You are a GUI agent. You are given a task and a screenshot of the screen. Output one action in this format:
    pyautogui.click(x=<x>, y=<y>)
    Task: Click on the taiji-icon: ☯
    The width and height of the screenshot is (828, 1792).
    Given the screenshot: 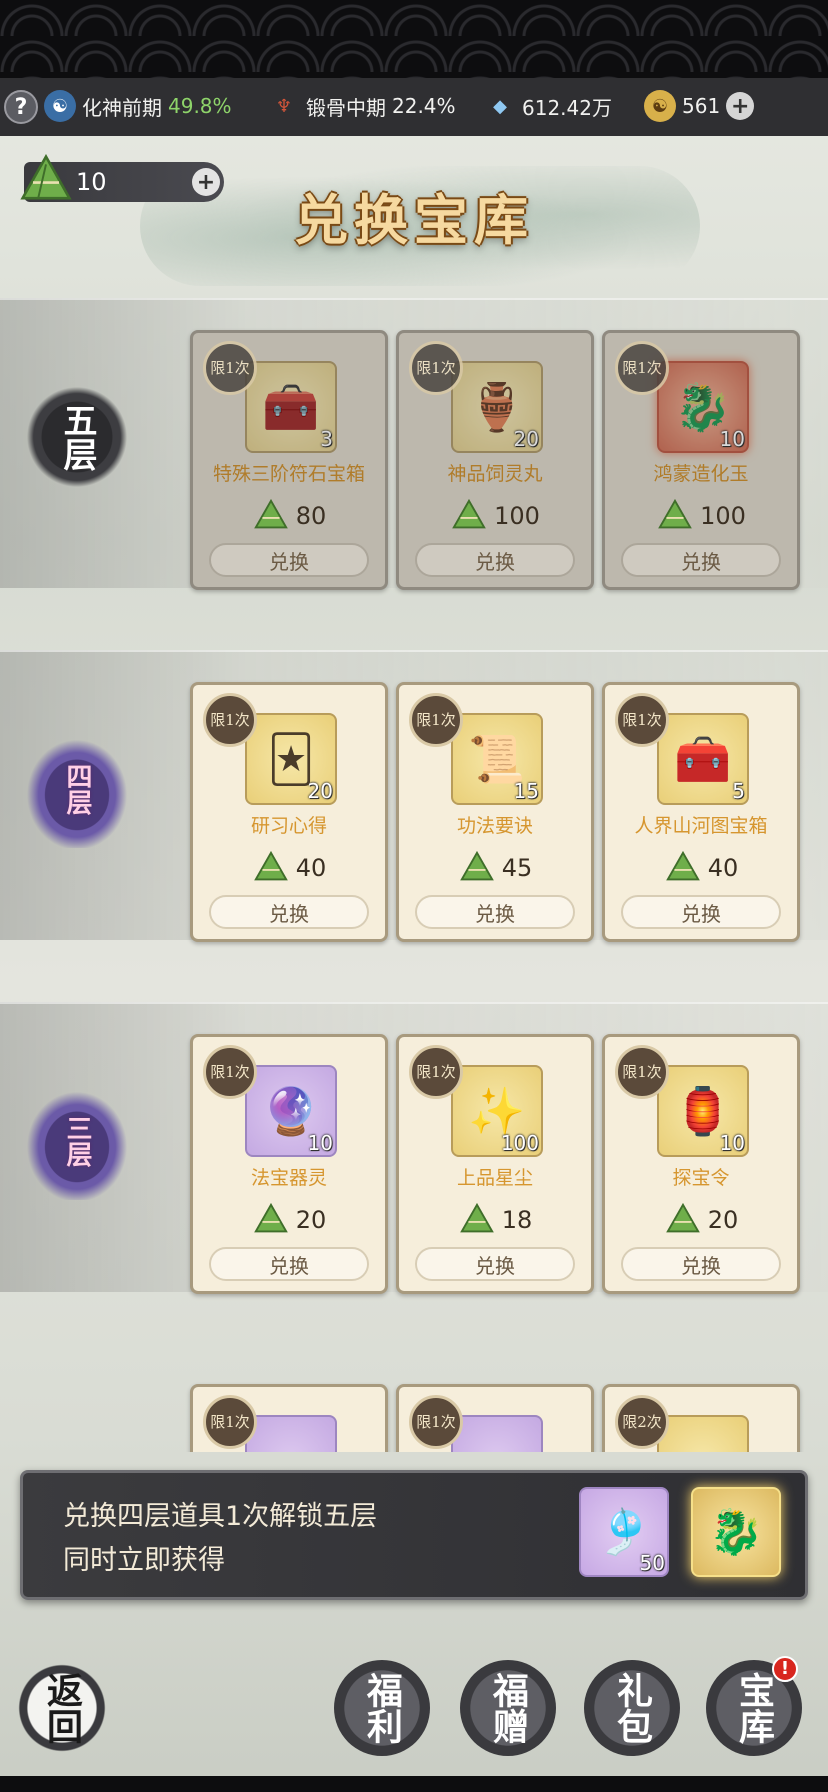 What is the action you would take?
    pyautogui.click(x=60, y=106)
    